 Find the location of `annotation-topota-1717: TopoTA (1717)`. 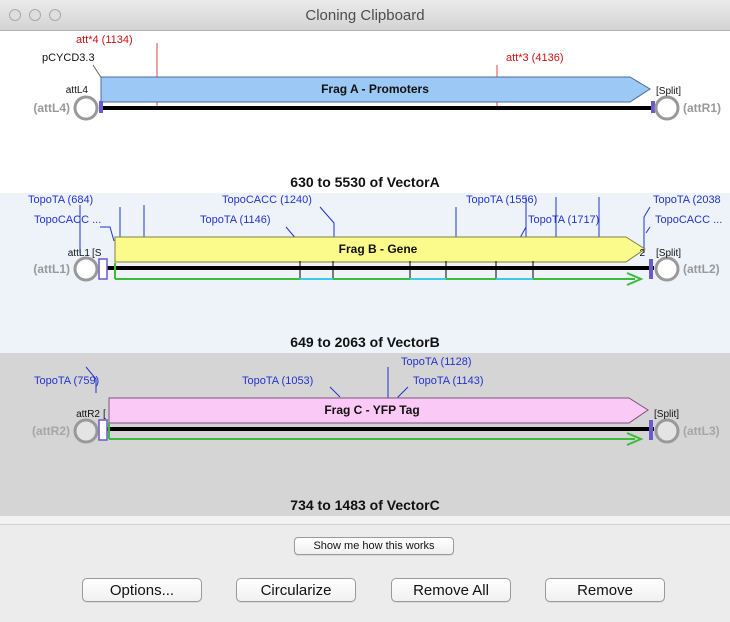

annotation-topota-1717: TopoTA (1717) is located at coordinates (563, 220).